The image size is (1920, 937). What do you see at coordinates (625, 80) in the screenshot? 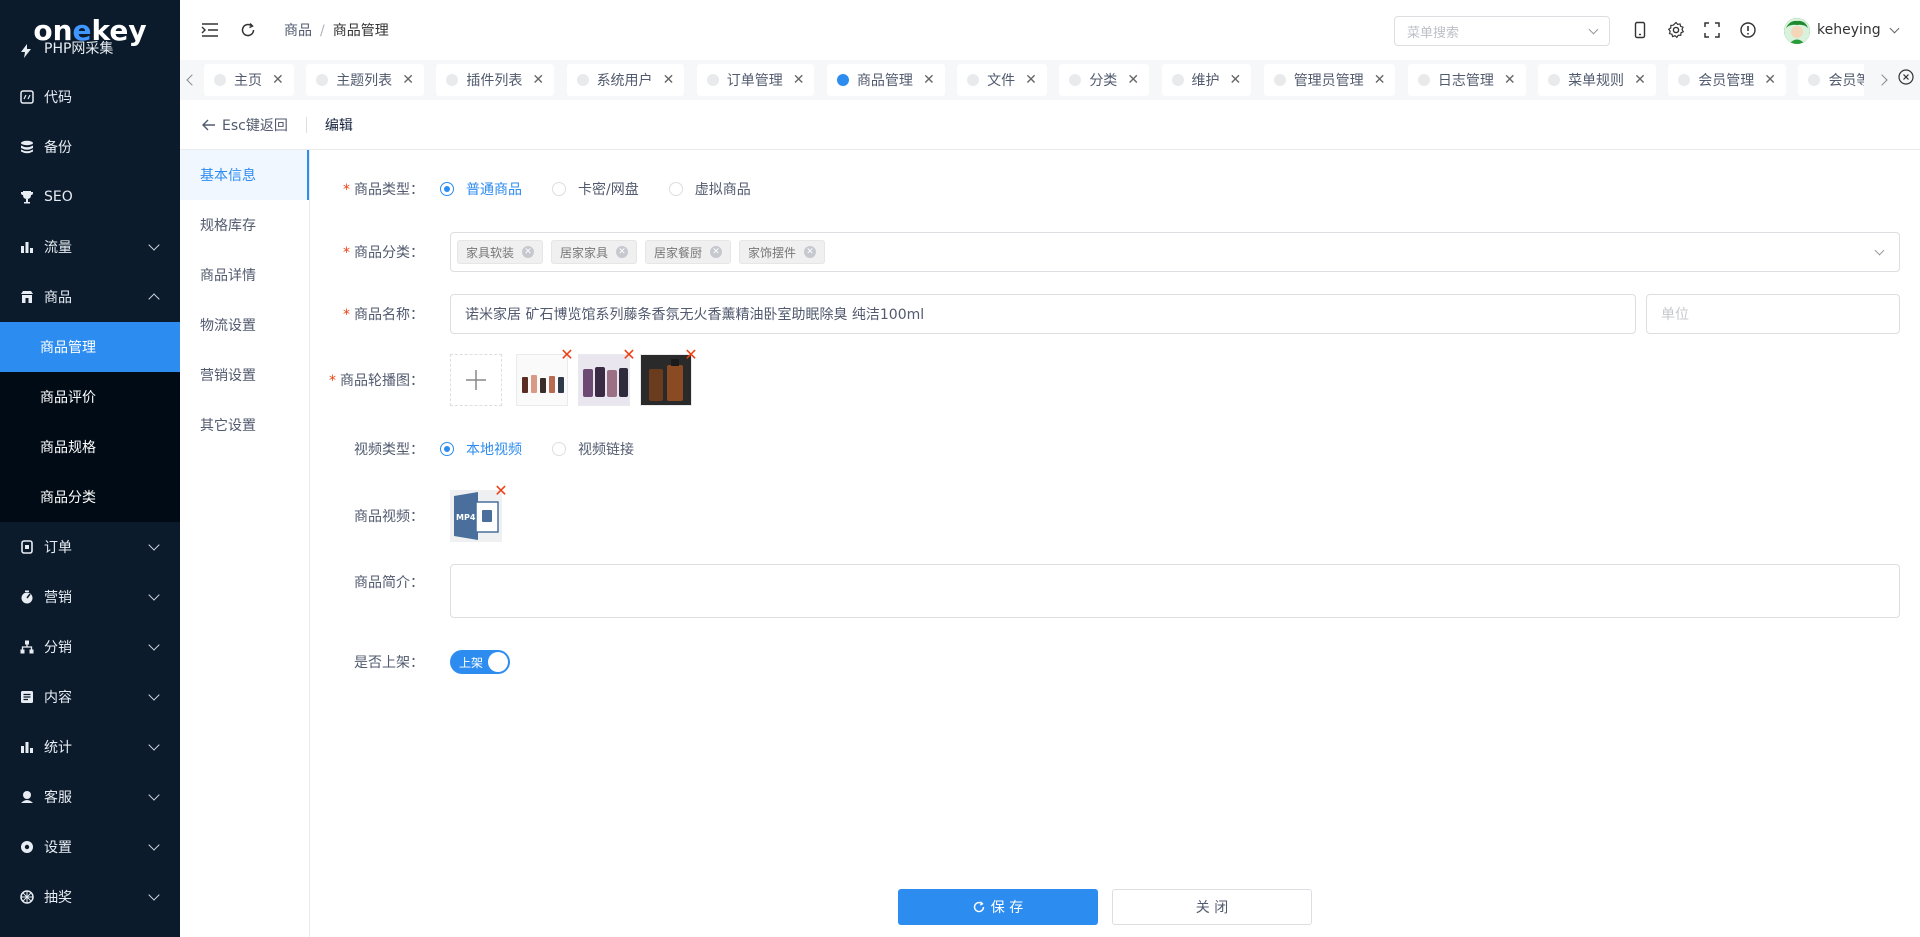
I see `tab-system-users: 系统用户 ✕` at bounding box center [625, 80].